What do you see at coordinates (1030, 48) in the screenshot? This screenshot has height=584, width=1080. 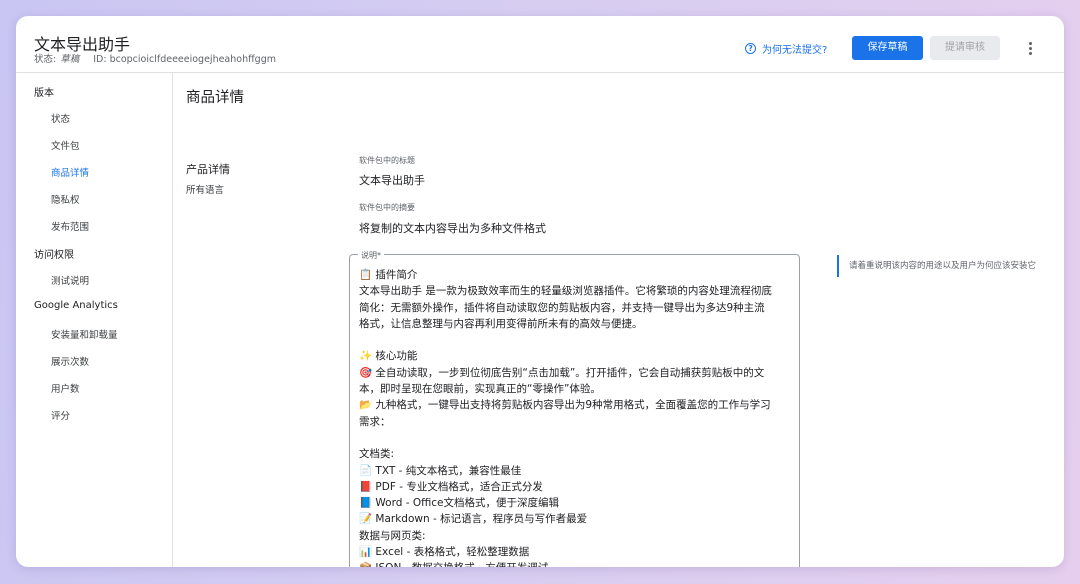 I see `more-vert-icon` at bounding box center [1030, 48].